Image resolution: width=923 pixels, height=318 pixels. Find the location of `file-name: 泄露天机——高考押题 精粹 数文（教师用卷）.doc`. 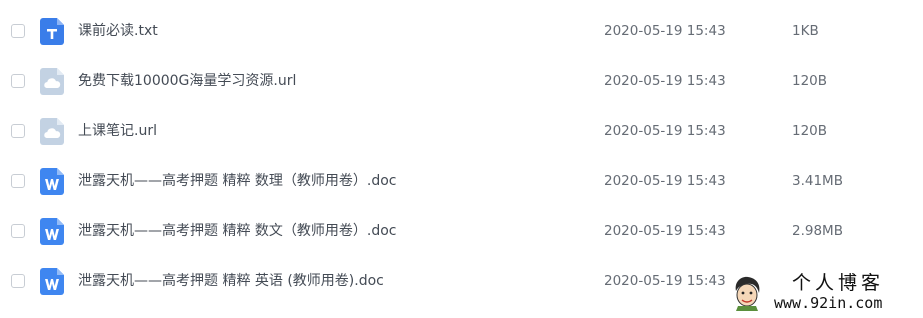

file-name: 泄露天机——高考押题 精粹 数文（教师用卷）.doc is located at coordinates (237, 231).